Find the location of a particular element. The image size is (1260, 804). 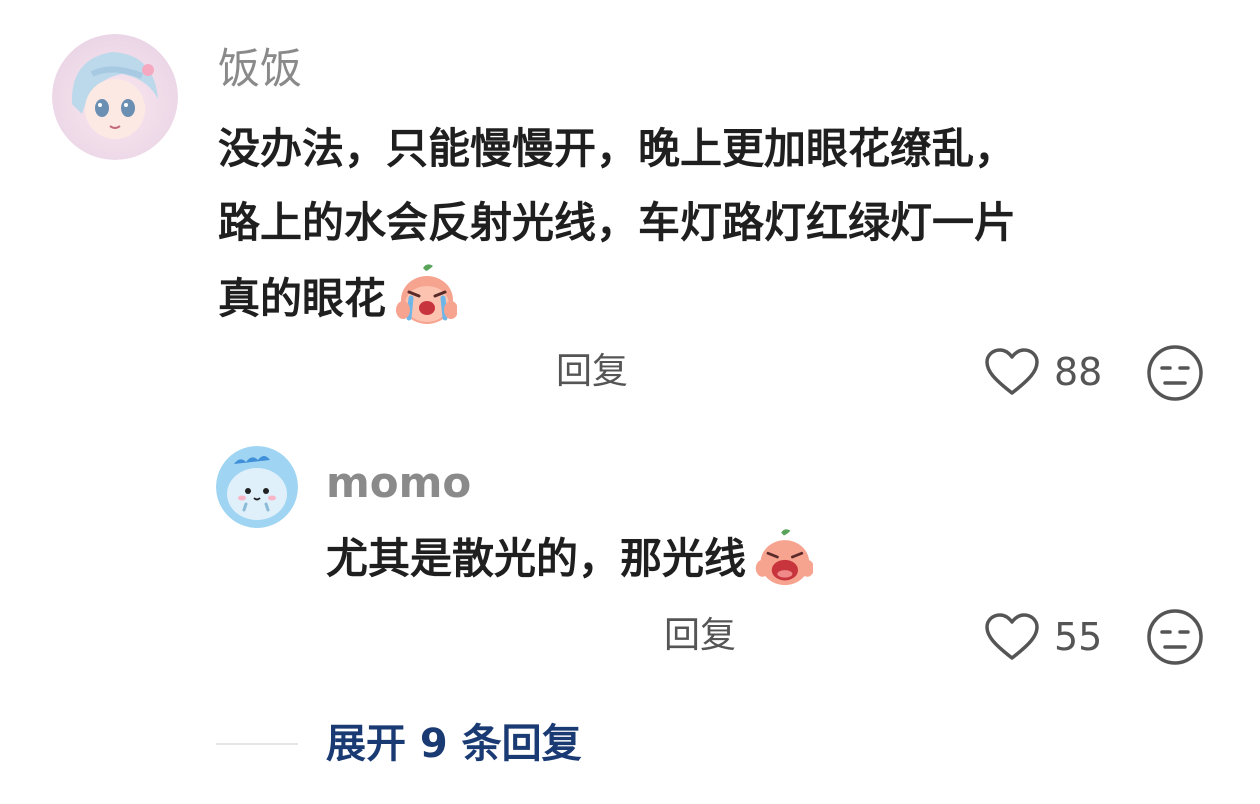

reply-username: momo is located at coordinates (398, 483).